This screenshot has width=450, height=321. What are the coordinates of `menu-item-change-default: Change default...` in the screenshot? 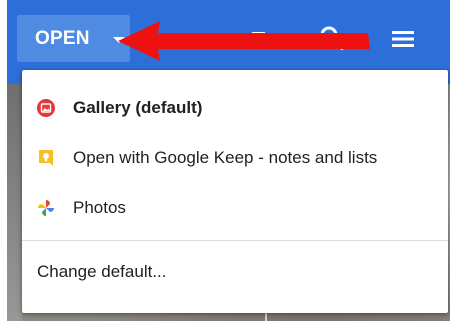 It's located at (235, 272).